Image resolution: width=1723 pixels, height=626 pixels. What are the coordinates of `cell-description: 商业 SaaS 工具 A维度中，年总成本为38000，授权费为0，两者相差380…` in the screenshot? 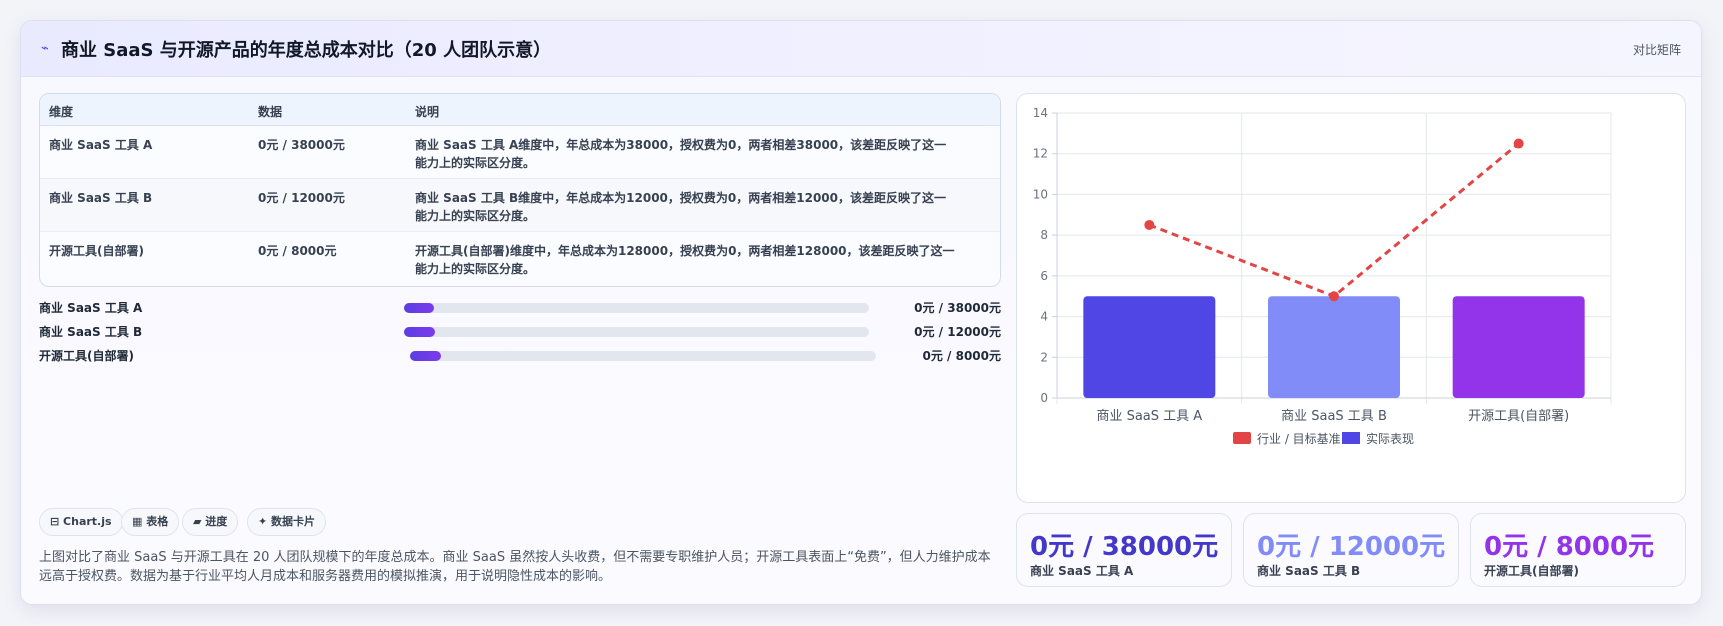 It's located at (681, 154).